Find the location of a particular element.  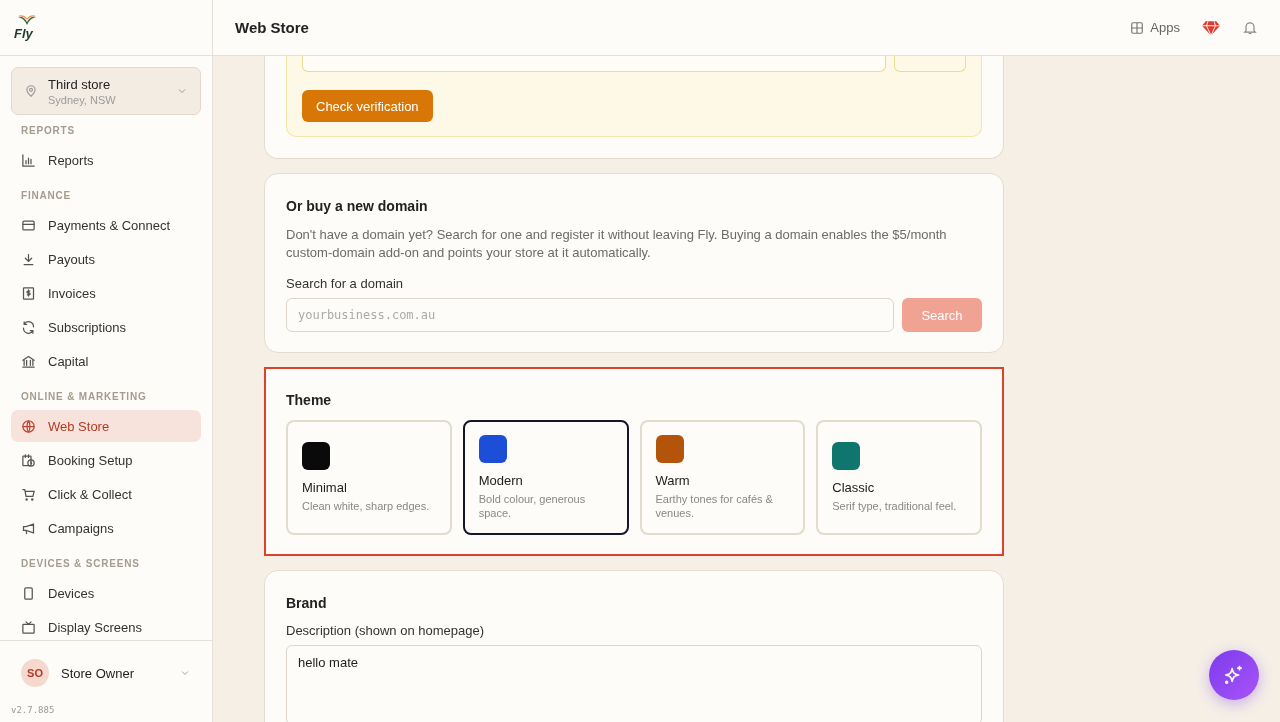

megaphone-icon is located at coordinates (28, 528).